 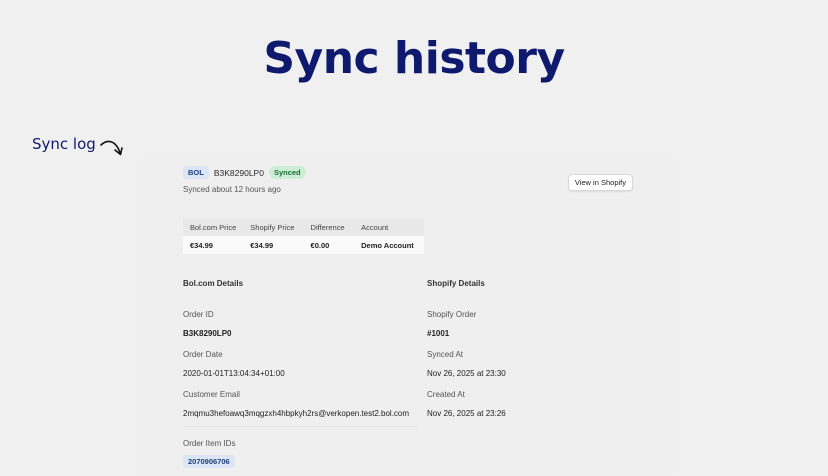 I want to click on synced-ago-text: Synced about 12 hours ago, so click(x=232, y=189).